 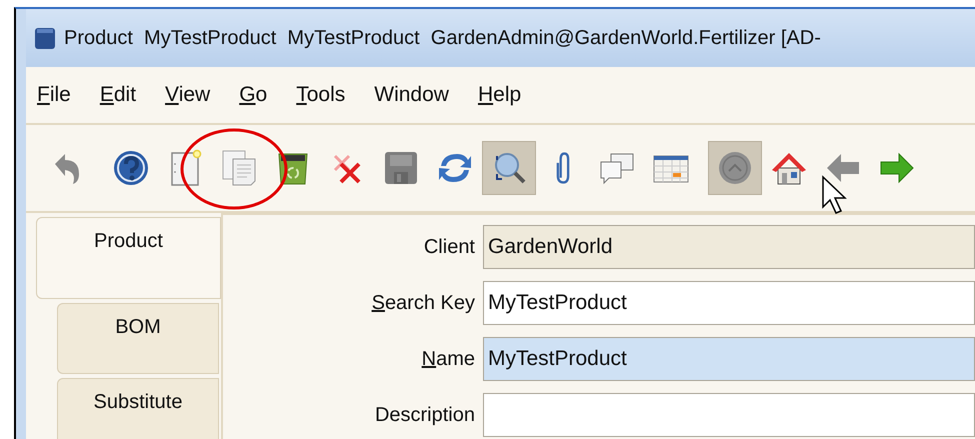 I want to click on text-field, so click(x=729, y=415).